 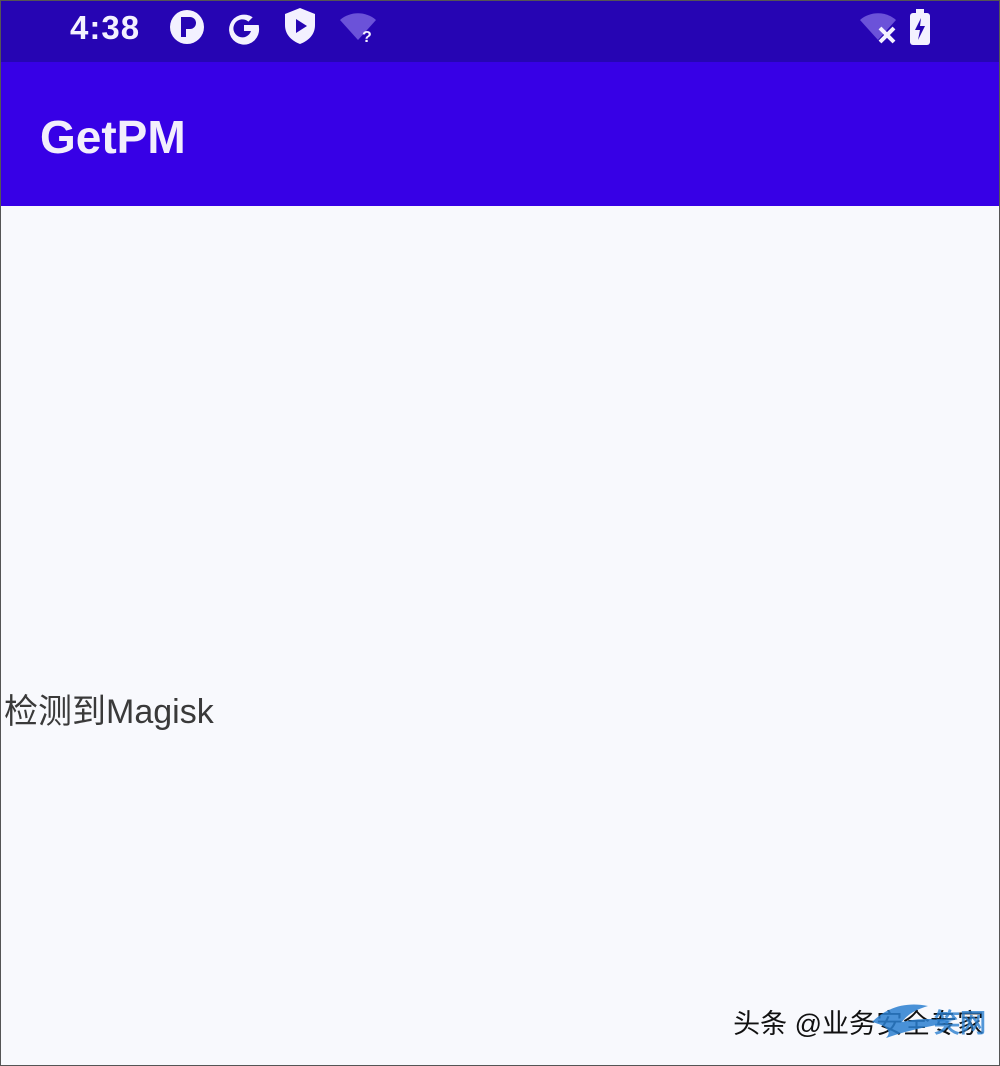 I want to click on watermark: 头条 @业务安全专家 笑 网, so click(x=859, y=1024).